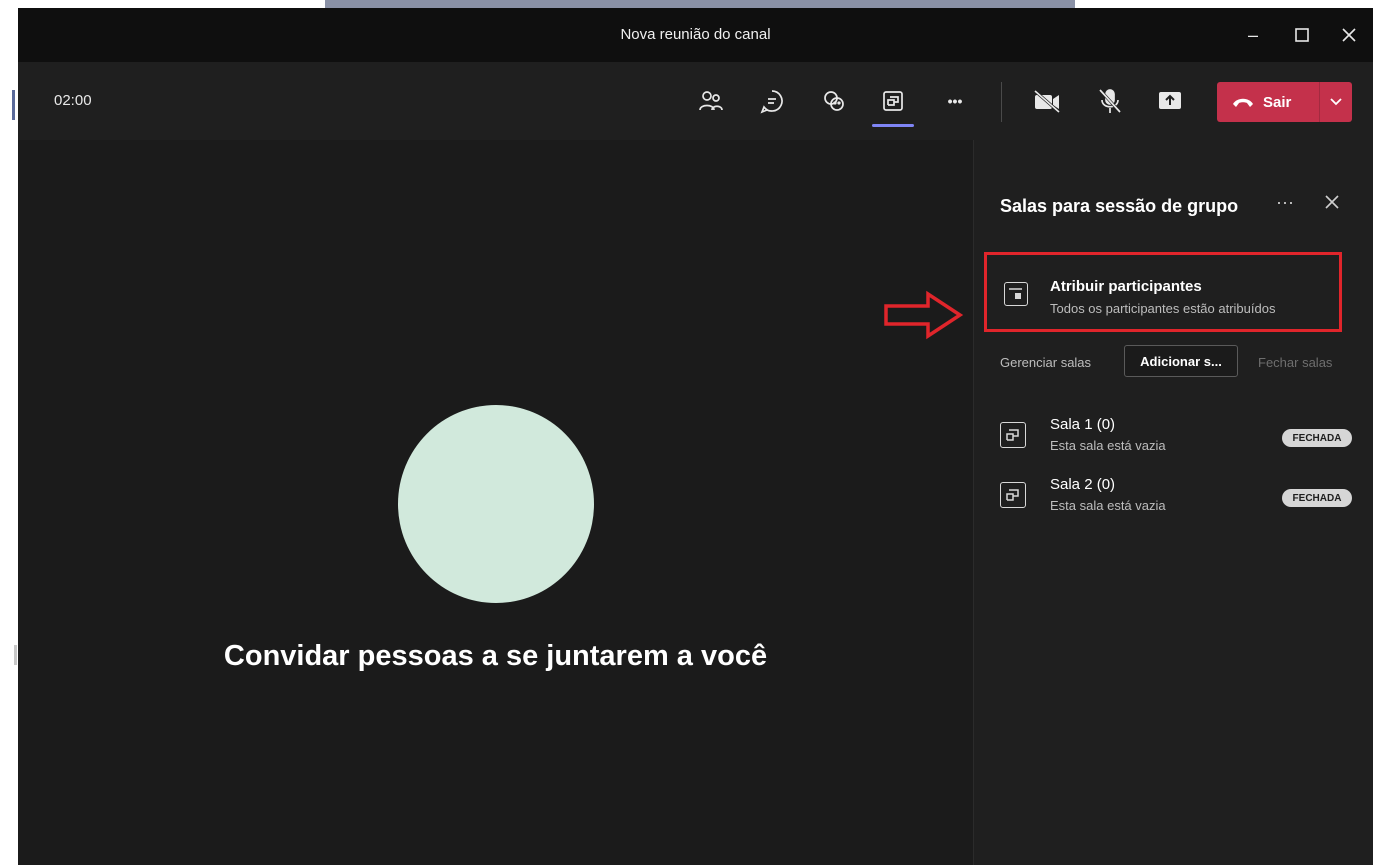  What do you see at coordinates (1163, 308) in the screenshot?
I see `assign-participants-subtitle: Todos os participantes estão atribuídos` at bounding box center [1163, 308].